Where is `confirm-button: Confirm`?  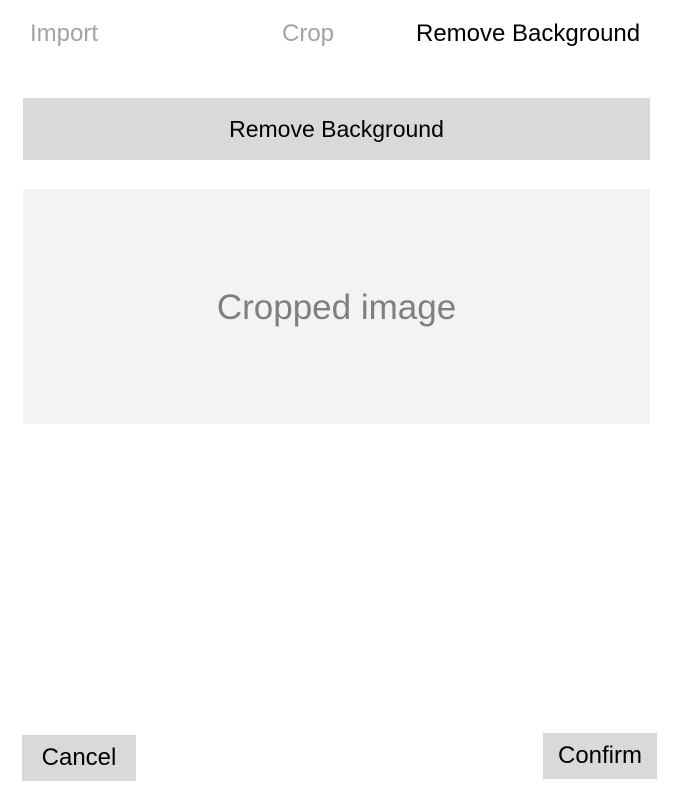 confirm-button: Confirm is located at coordinates (600, 756).